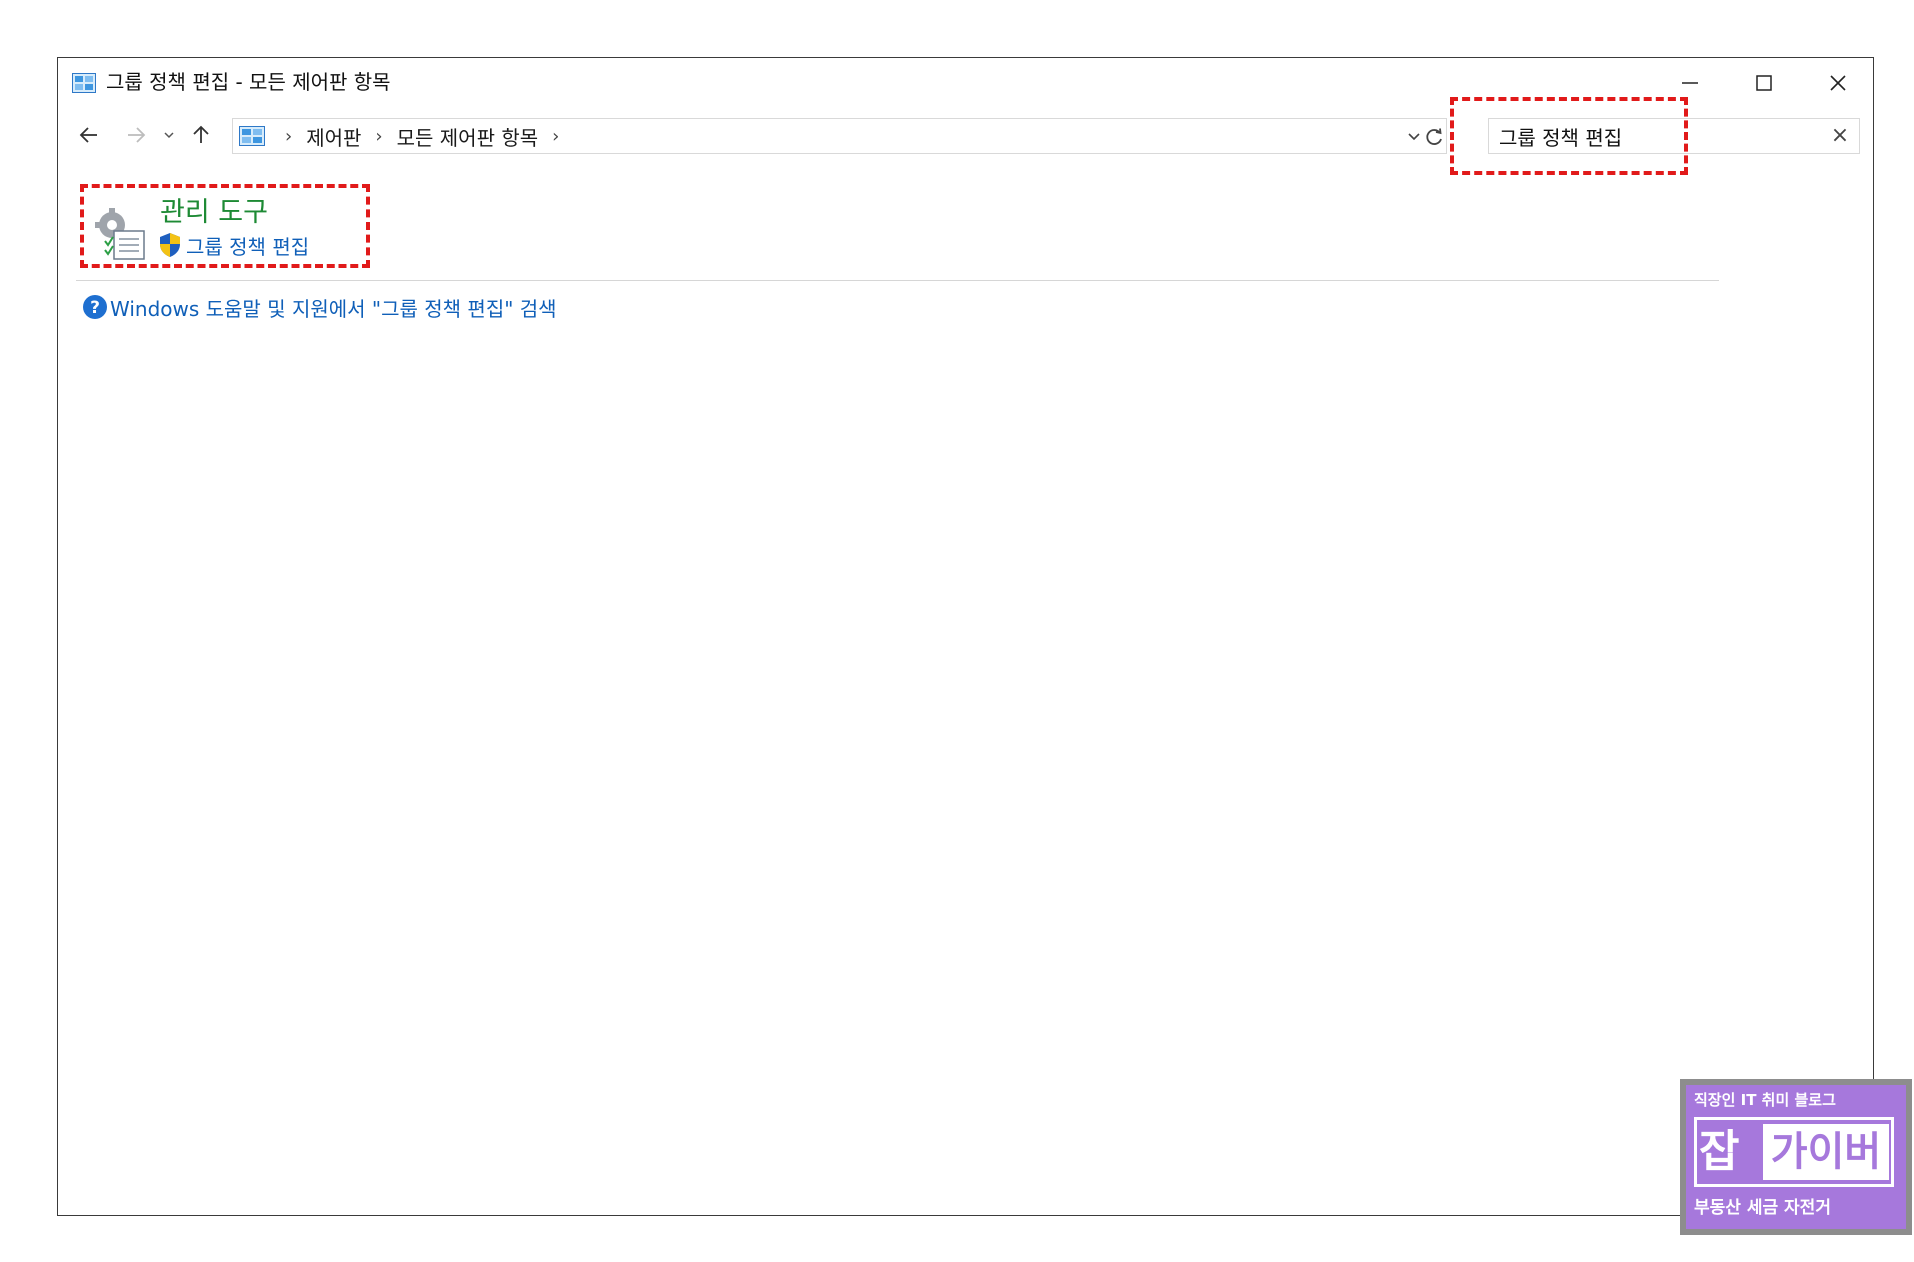 This screenshot has height=1262, width=1914. I want to click on help-icon-glyph: ?, so click(95, 308).